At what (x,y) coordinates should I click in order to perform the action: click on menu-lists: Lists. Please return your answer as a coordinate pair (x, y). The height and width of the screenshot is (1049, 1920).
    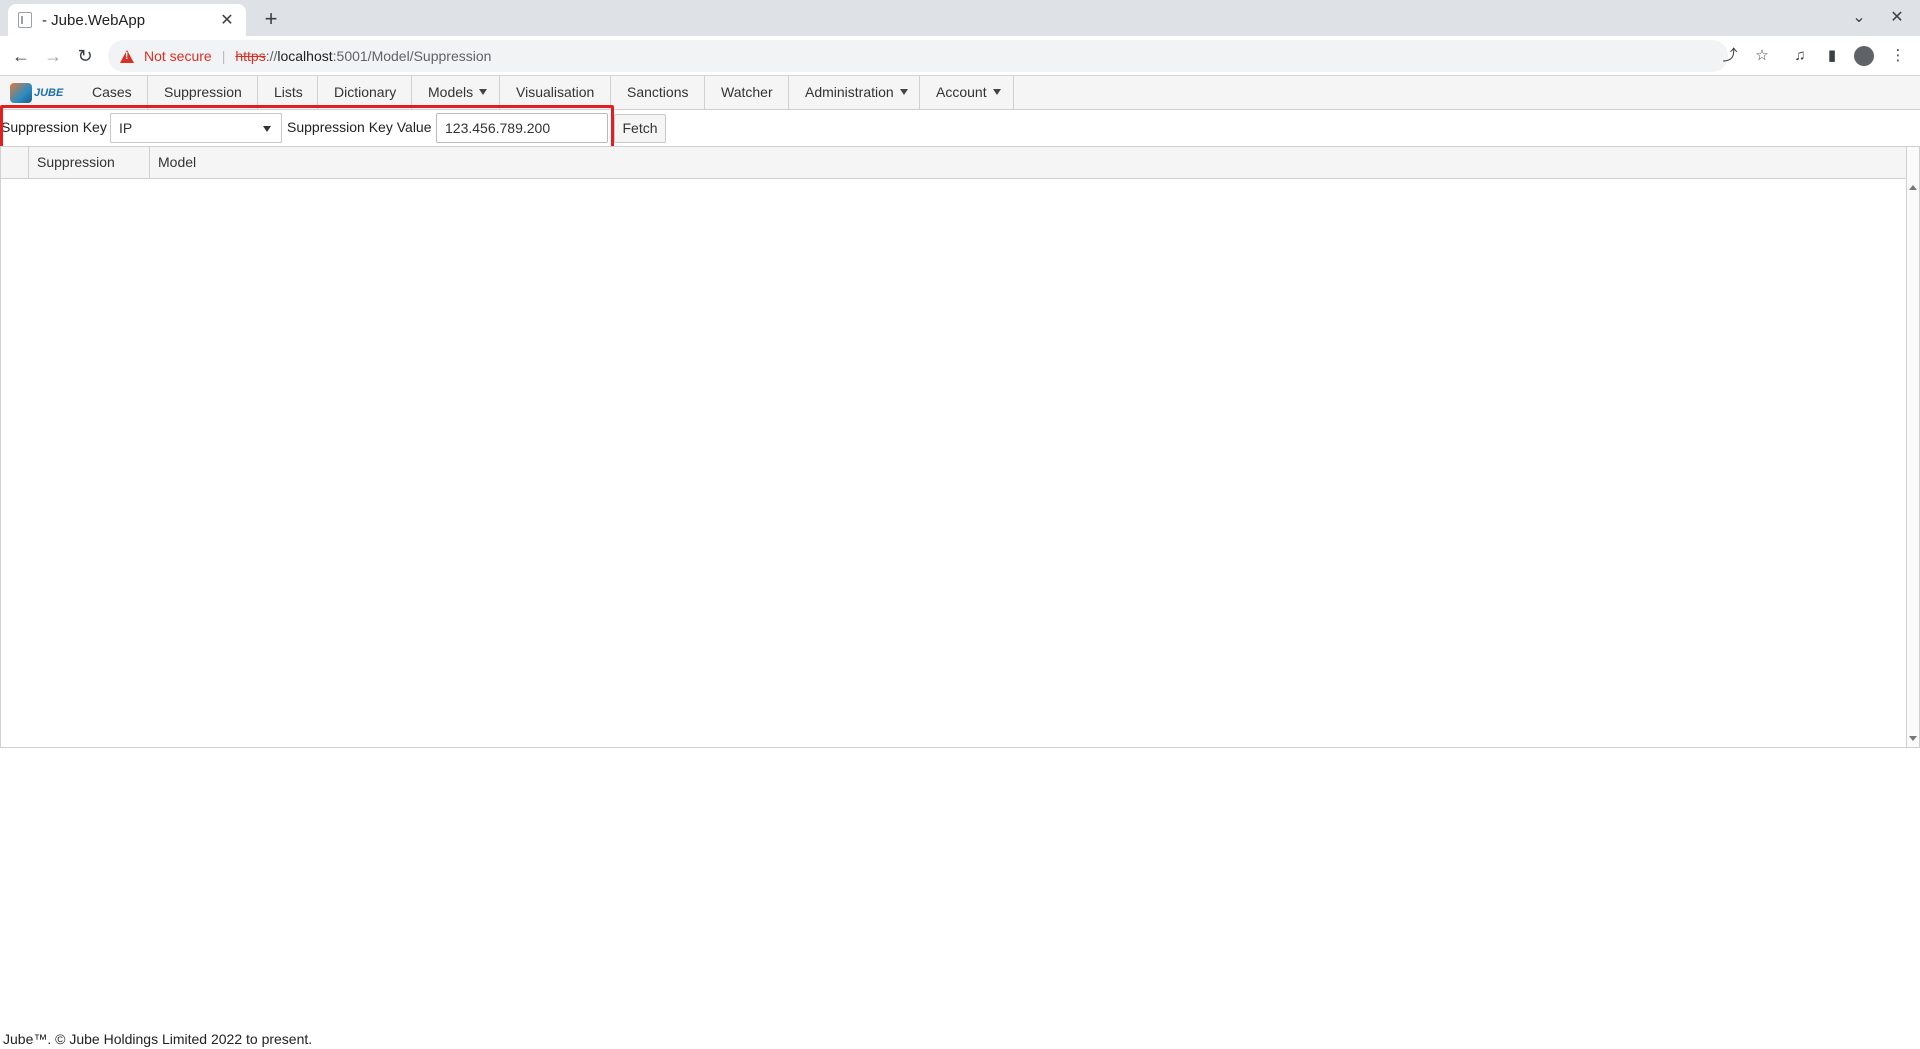
    Looking at the image, I should click on (288, 92).